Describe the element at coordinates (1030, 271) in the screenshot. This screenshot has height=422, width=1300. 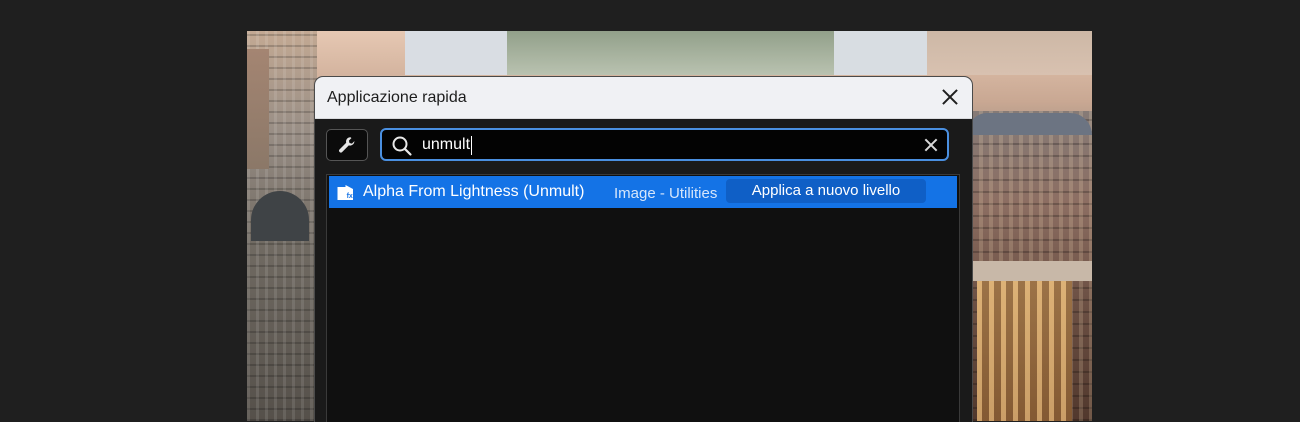
I see `rooftops` at that location.